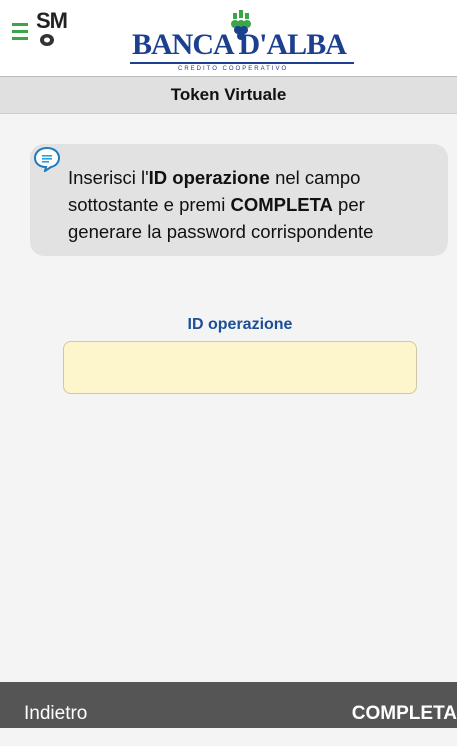  I want to click on instructions-complete-bold: COMPLETA, so click(281, 204).